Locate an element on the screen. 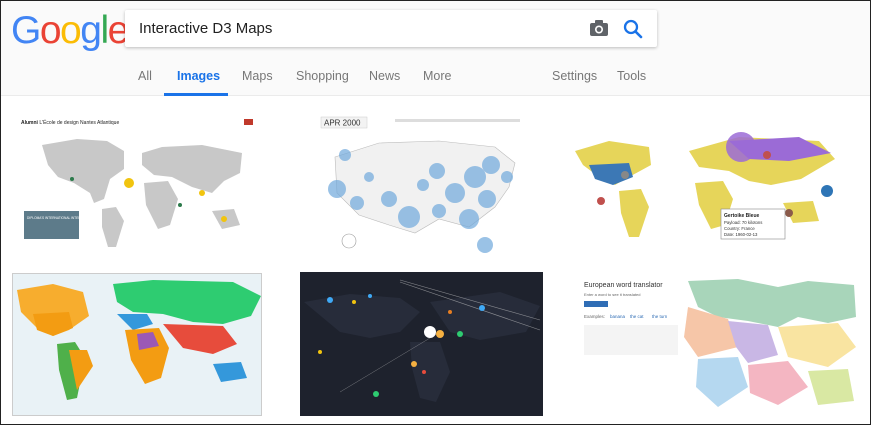 Image resolution: width=871 pixels, height=425 pixels. svg-text: Payload: 70 kilotons is located at coordinates (743, 222).